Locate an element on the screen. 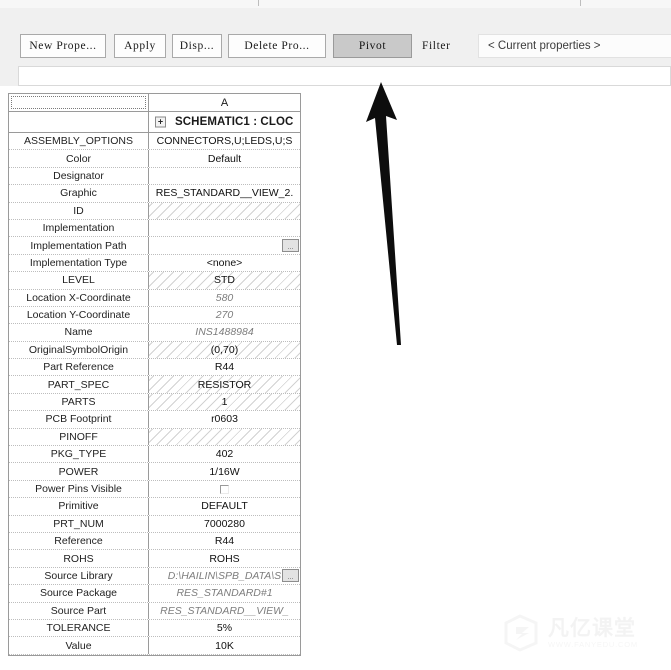 The width and height of the screenshot is (671, 670). property-value-cell: 1 is located at coordinates (224, 402).